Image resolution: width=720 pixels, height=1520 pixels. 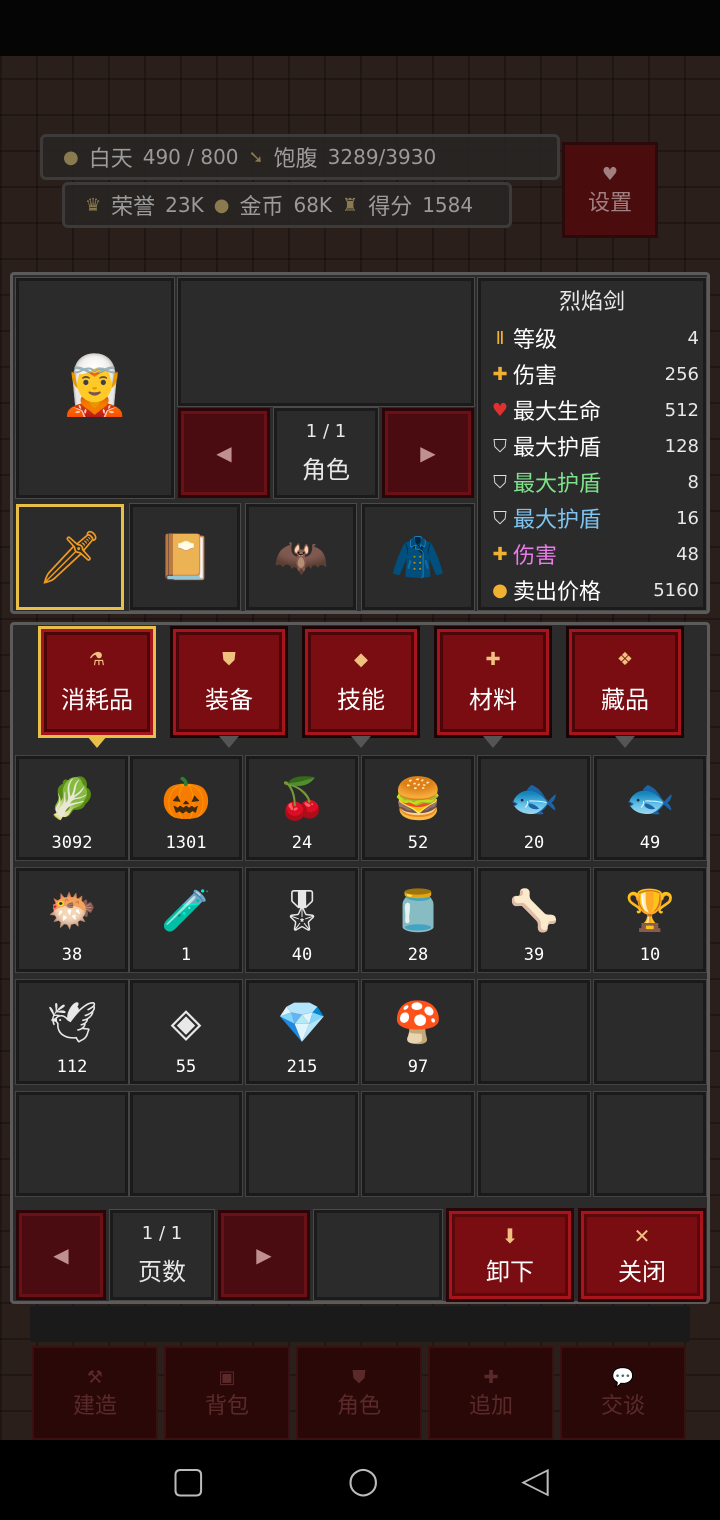 What do you see at coordinates (642, 1255) in the screenshot?
I see `close-button: ✕ 关闭` at bounding box center [642, 1255].